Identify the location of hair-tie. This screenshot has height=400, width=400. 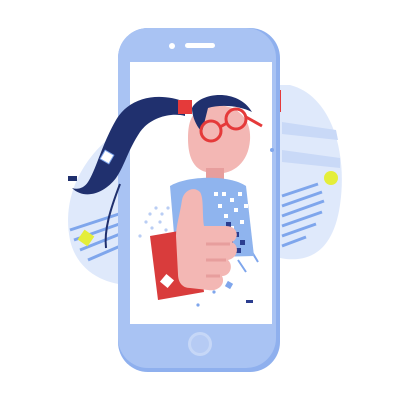
(185, 107).